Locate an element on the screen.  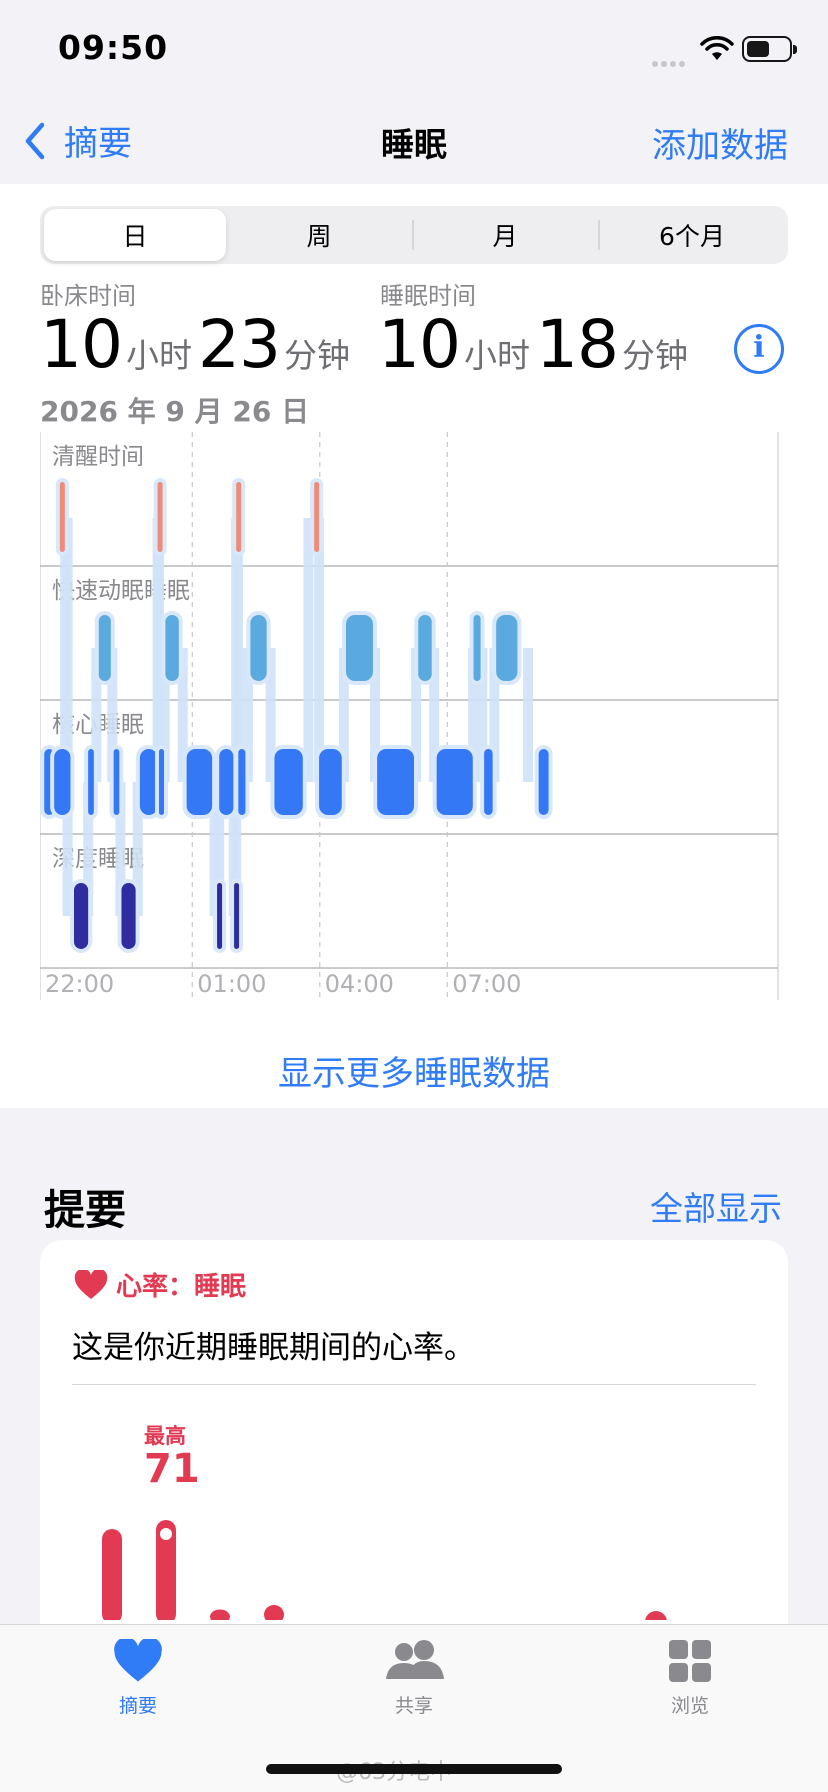
in-bed-minutes-unit: 分钟 is located at coordinates (316, 355).